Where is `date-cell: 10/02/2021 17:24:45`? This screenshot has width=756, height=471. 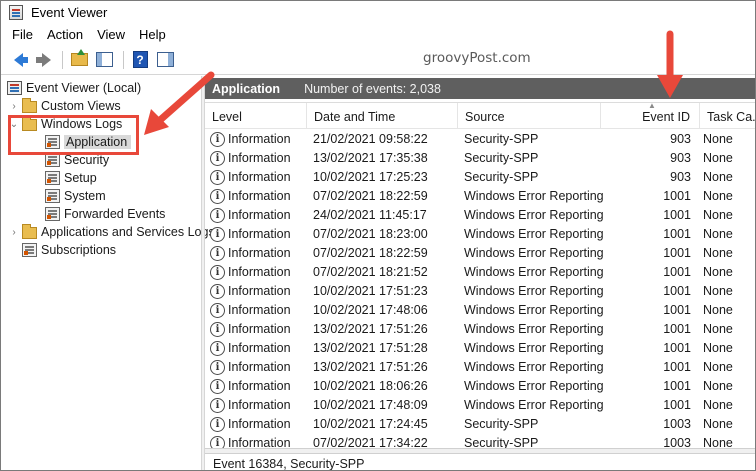
date-cell: 10/02/2021 17:24:45 is located at coordinates (370, 424).